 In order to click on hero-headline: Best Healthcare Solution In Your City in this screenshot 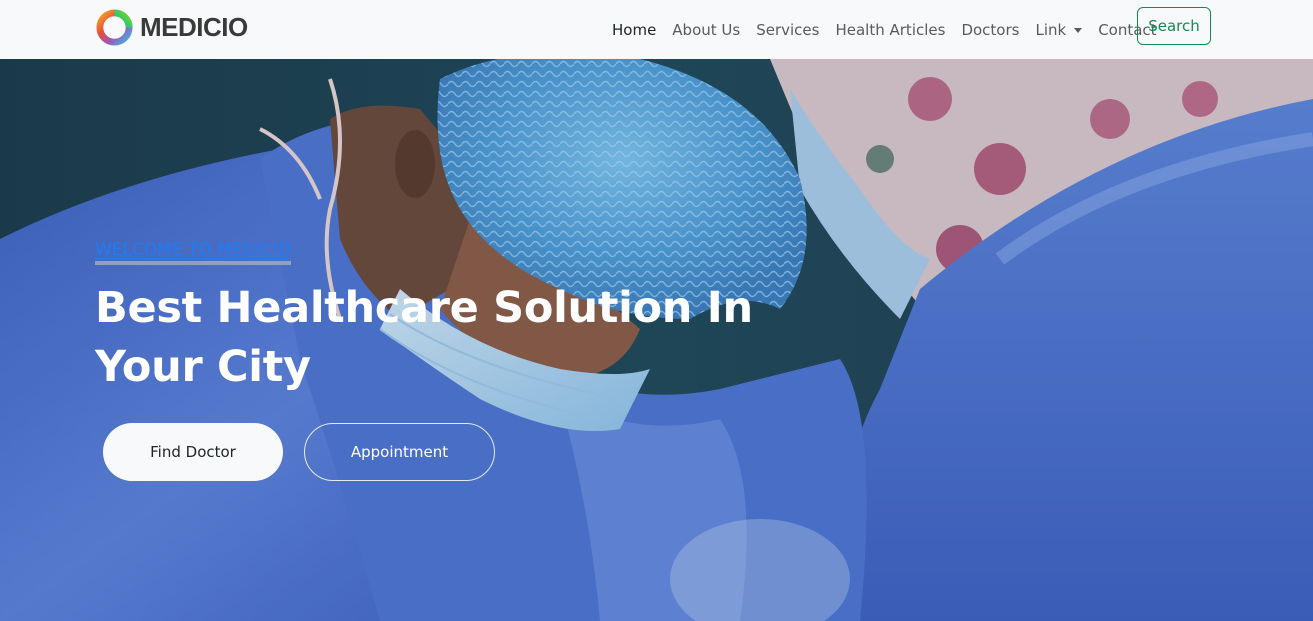, I will do `click(424, 337)`.